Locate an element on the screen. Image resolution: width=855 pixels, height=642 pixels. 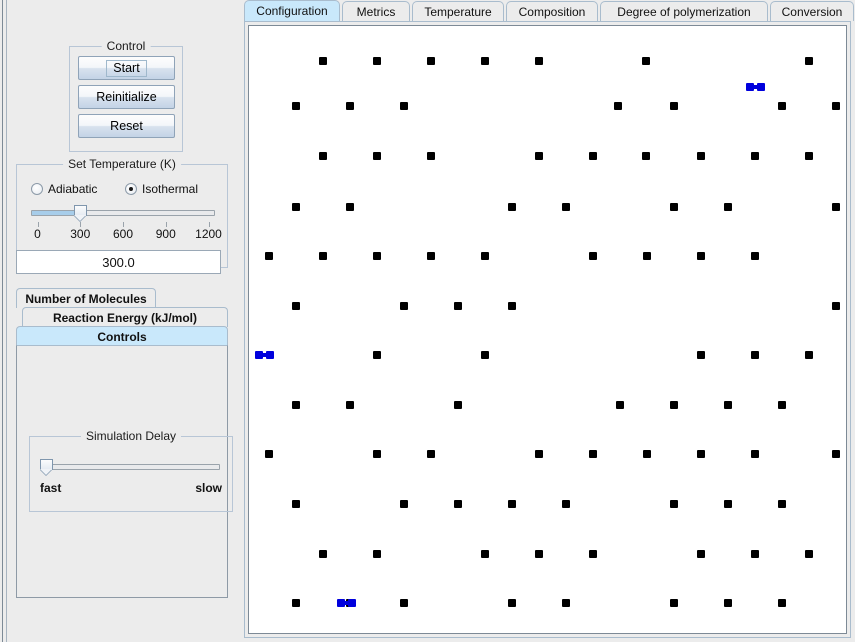
tab-controls-label: Controls is located at coordinates (122, 336).